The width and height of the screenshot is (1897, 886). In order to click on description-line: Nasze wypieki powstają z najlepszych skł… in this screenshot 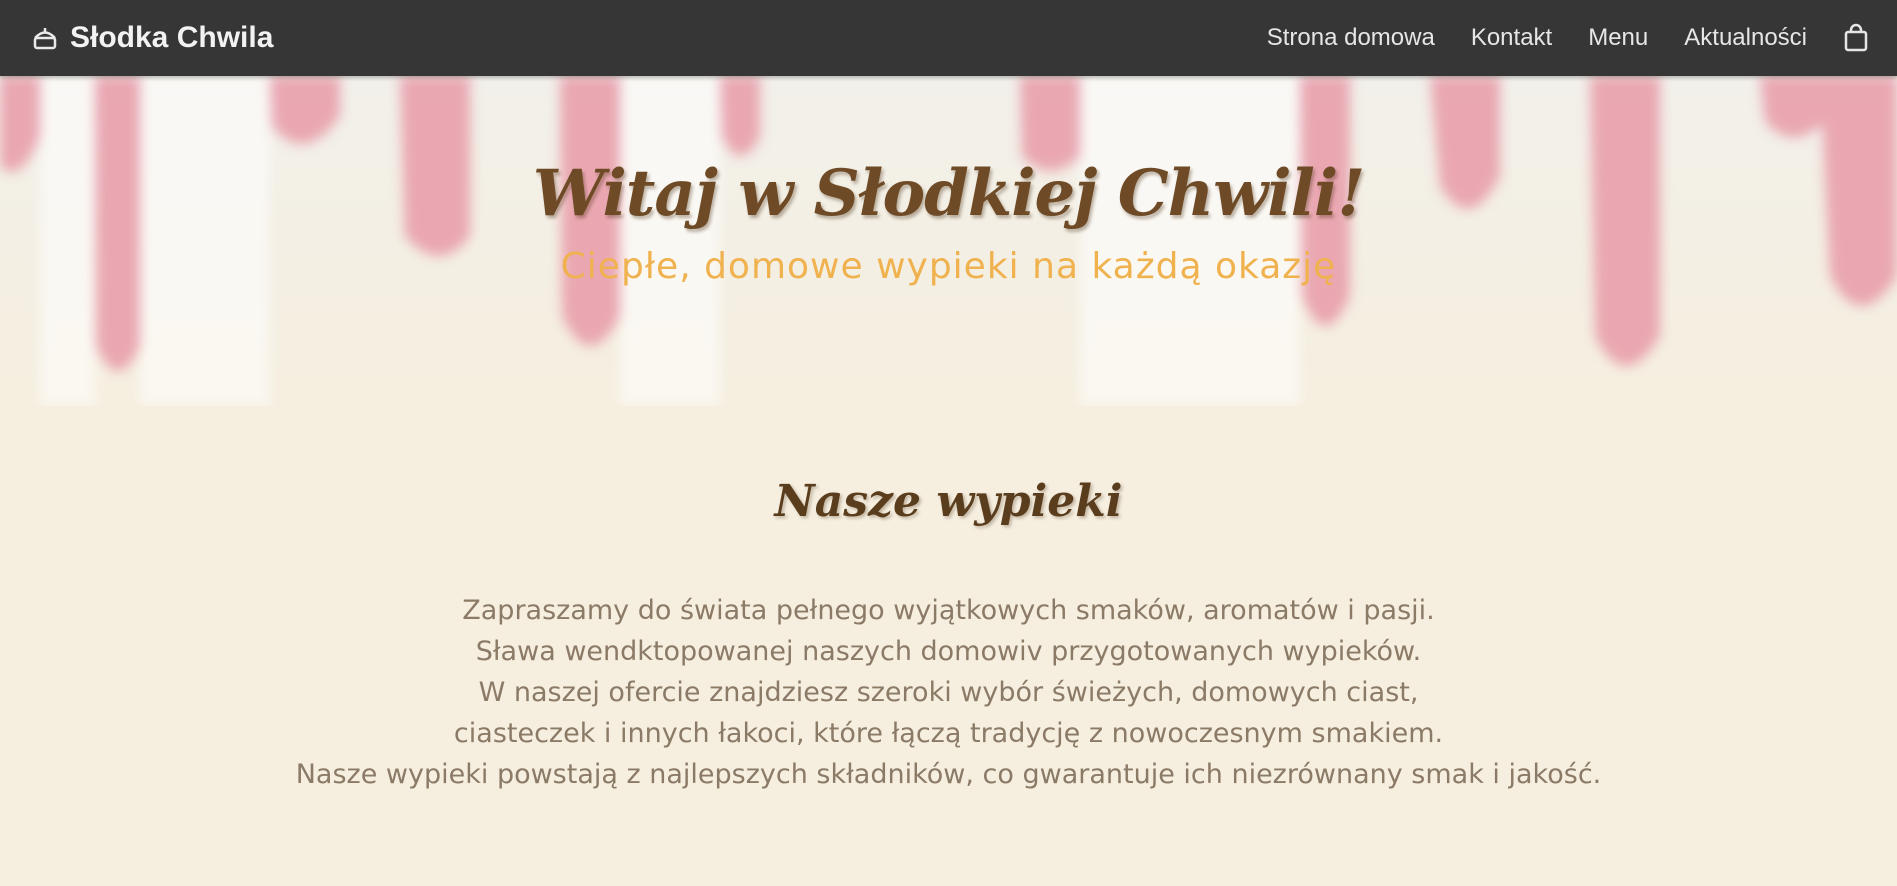, I will do `click(948, 774)`.